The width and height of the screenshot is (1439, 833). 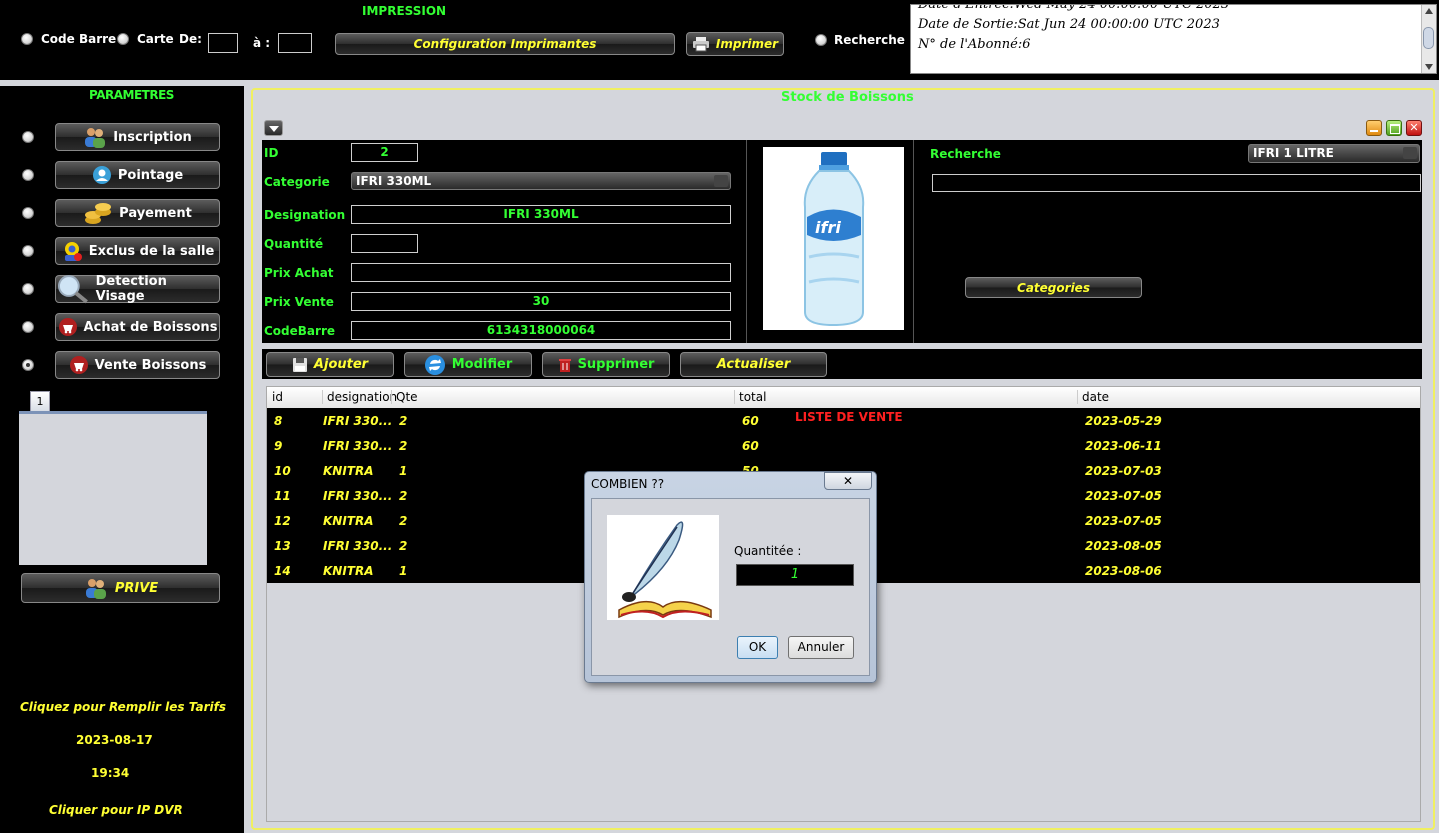 I want to click on tarifs-link: Cliquez pour Remplir les Tarifs, so click(x=123, y=707).